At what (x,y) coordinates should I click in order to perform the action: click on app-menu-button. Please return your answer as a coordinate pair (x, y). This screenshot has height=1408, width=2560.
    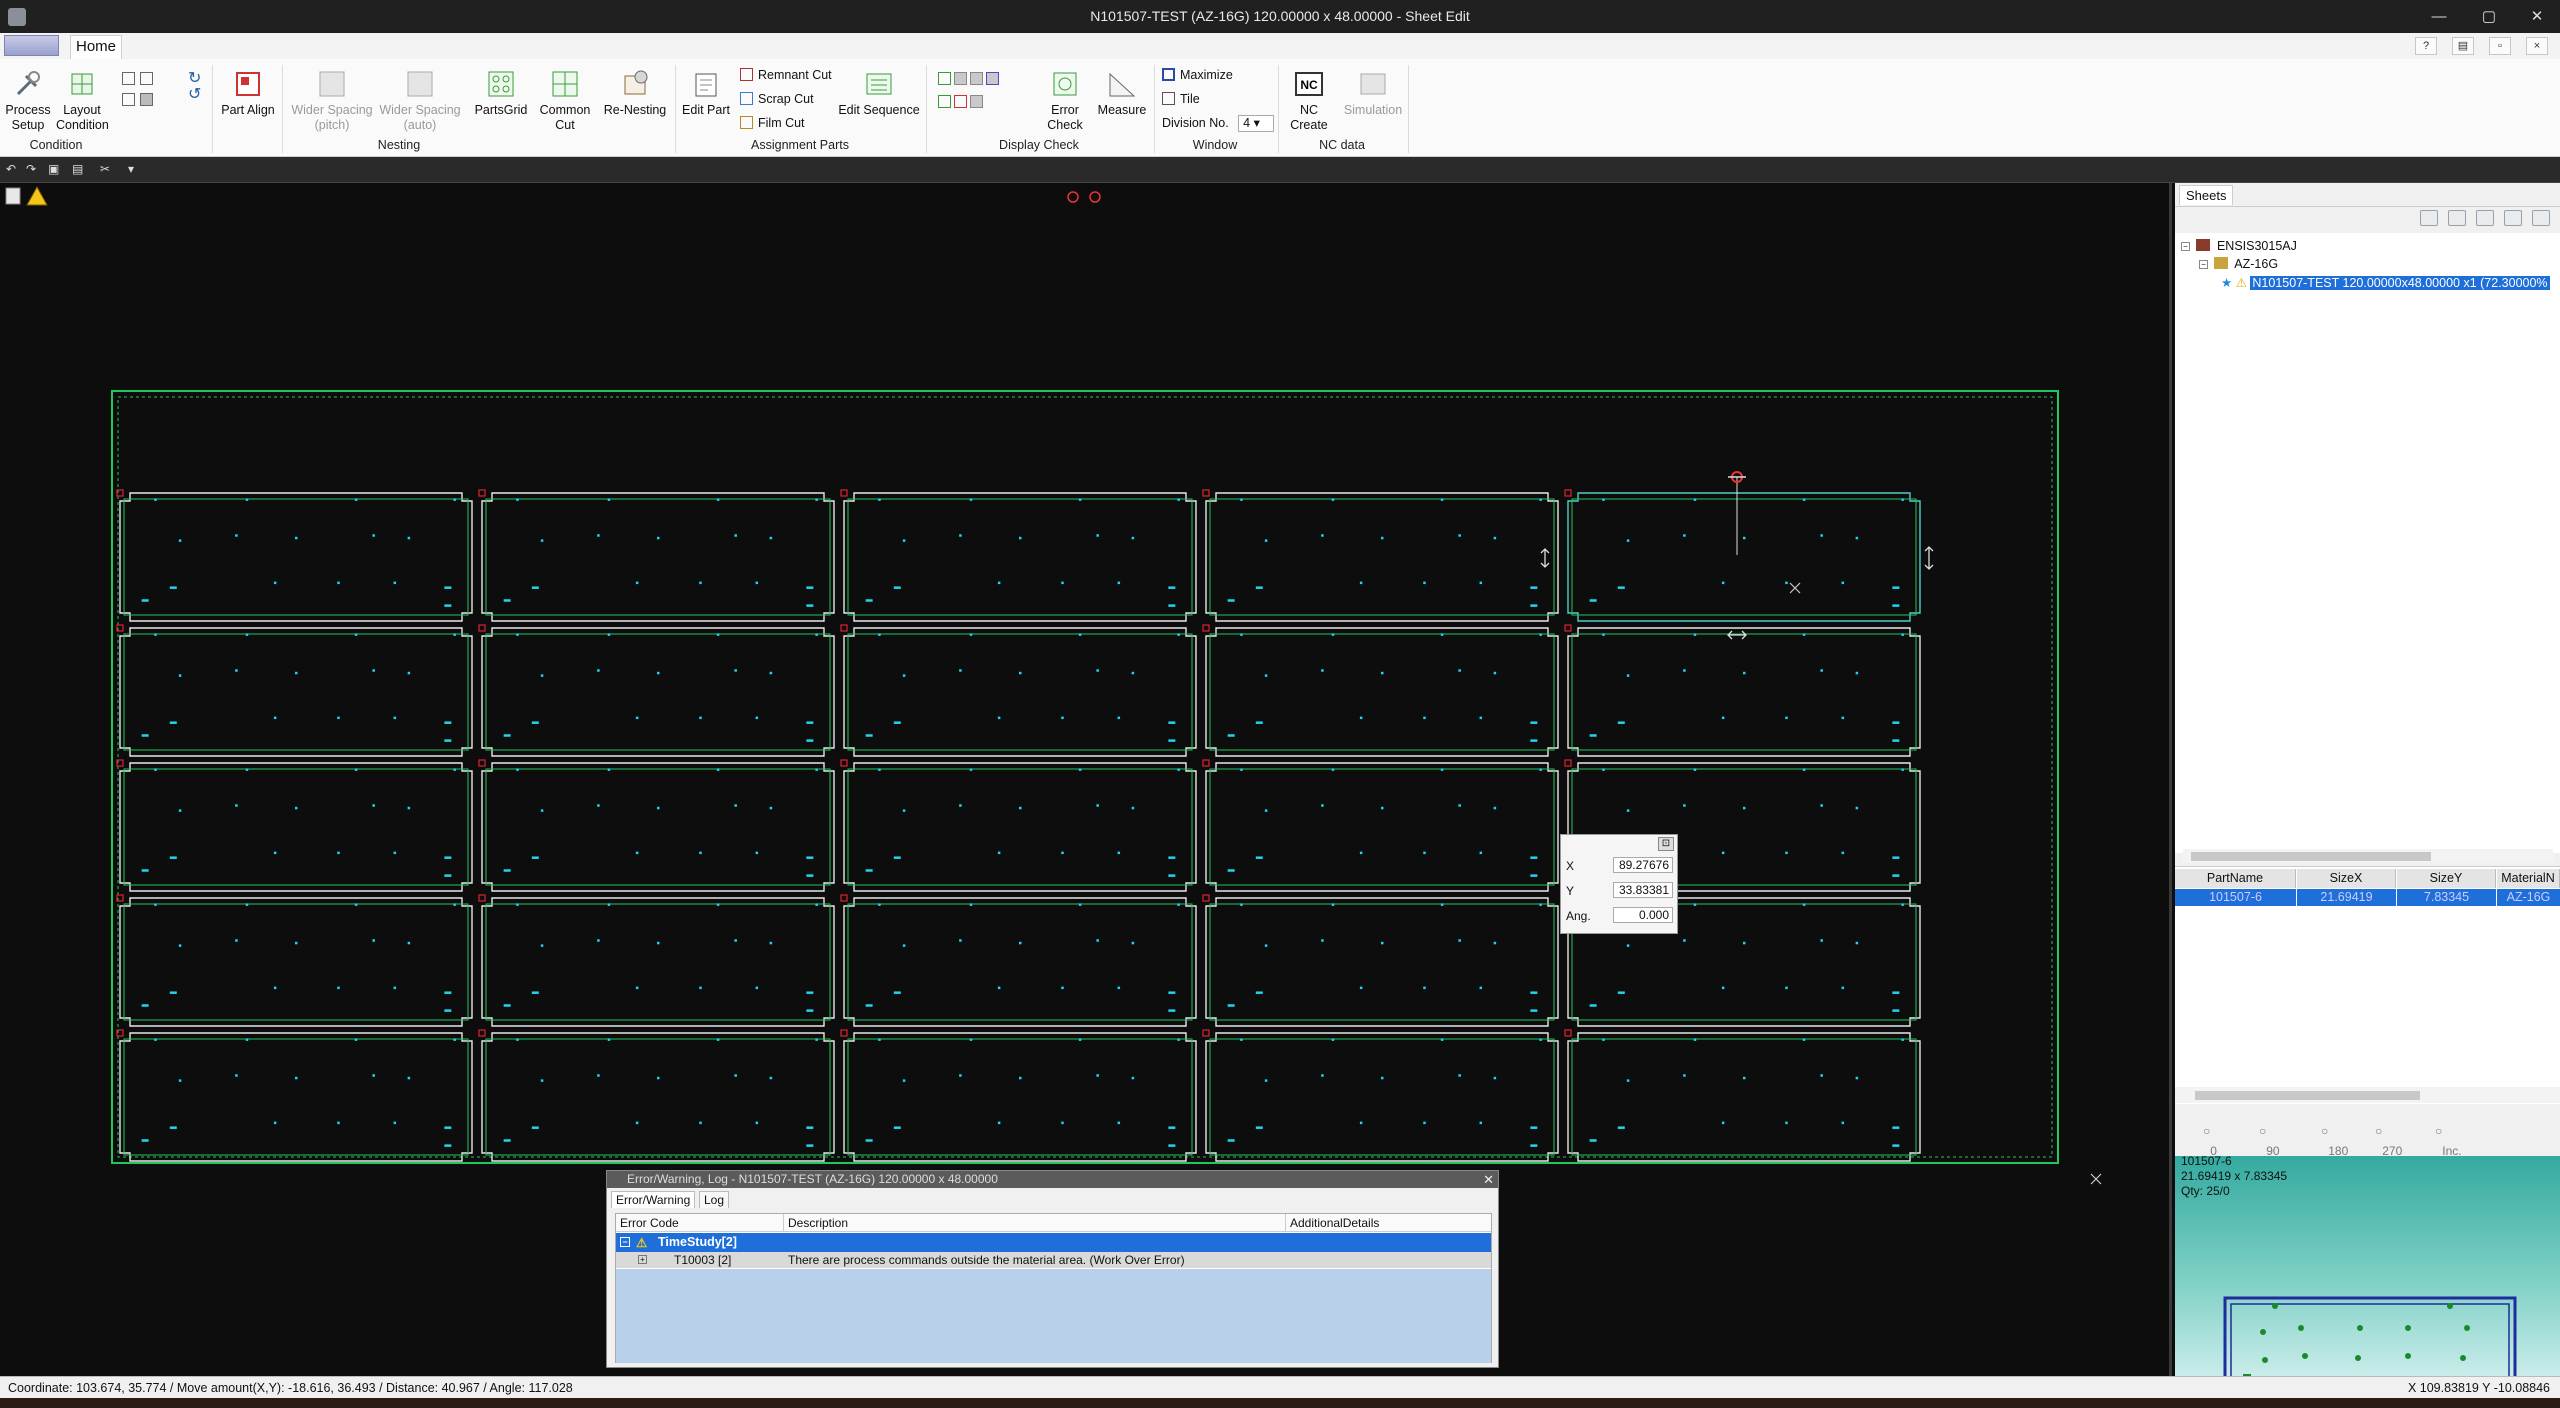
    Looking at the image, I should click on (31, 45).